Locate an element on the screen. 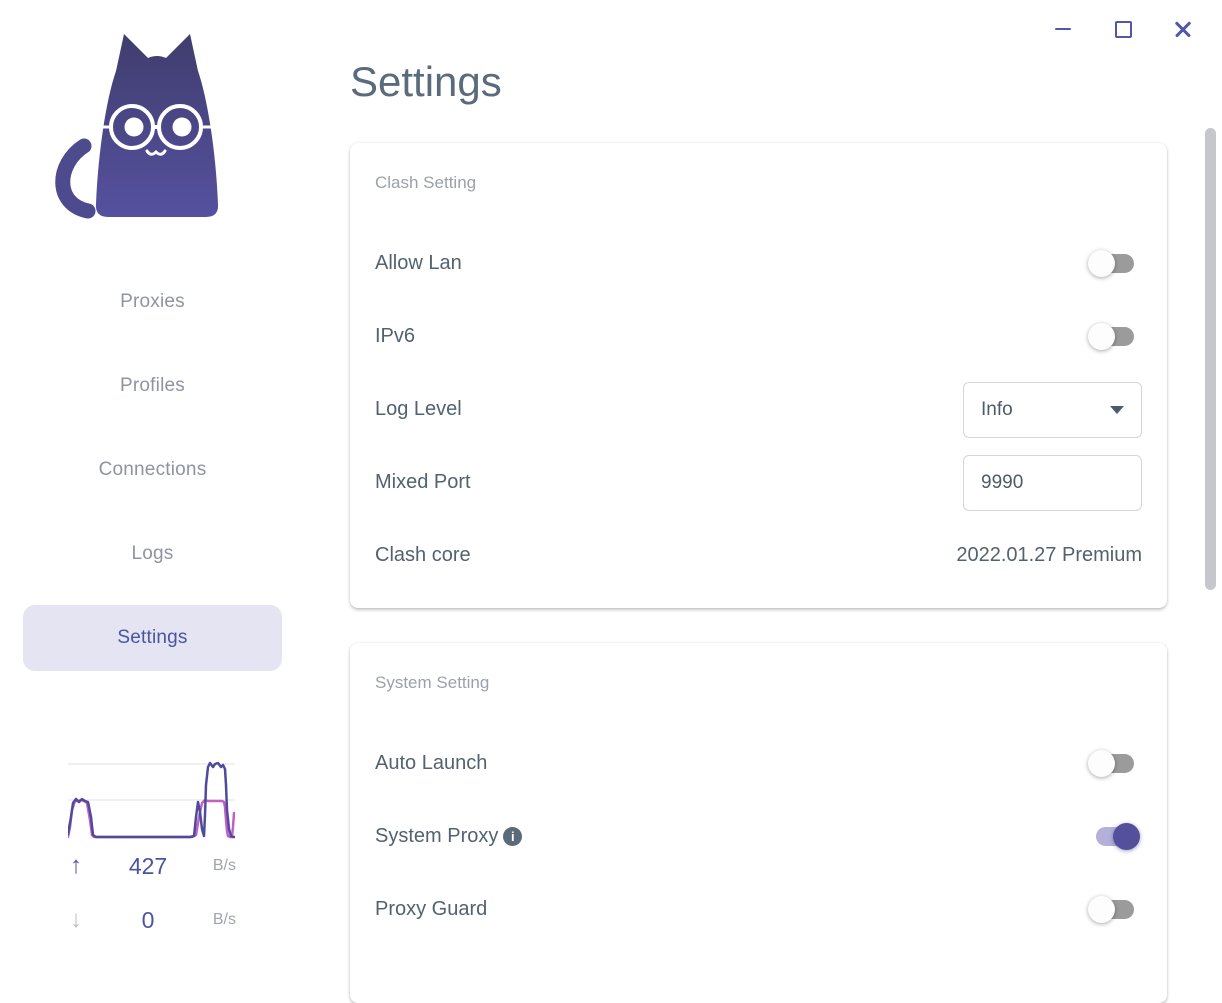  setting-row-auto-launch: Auto Launch is located at coordinates (758, 763).